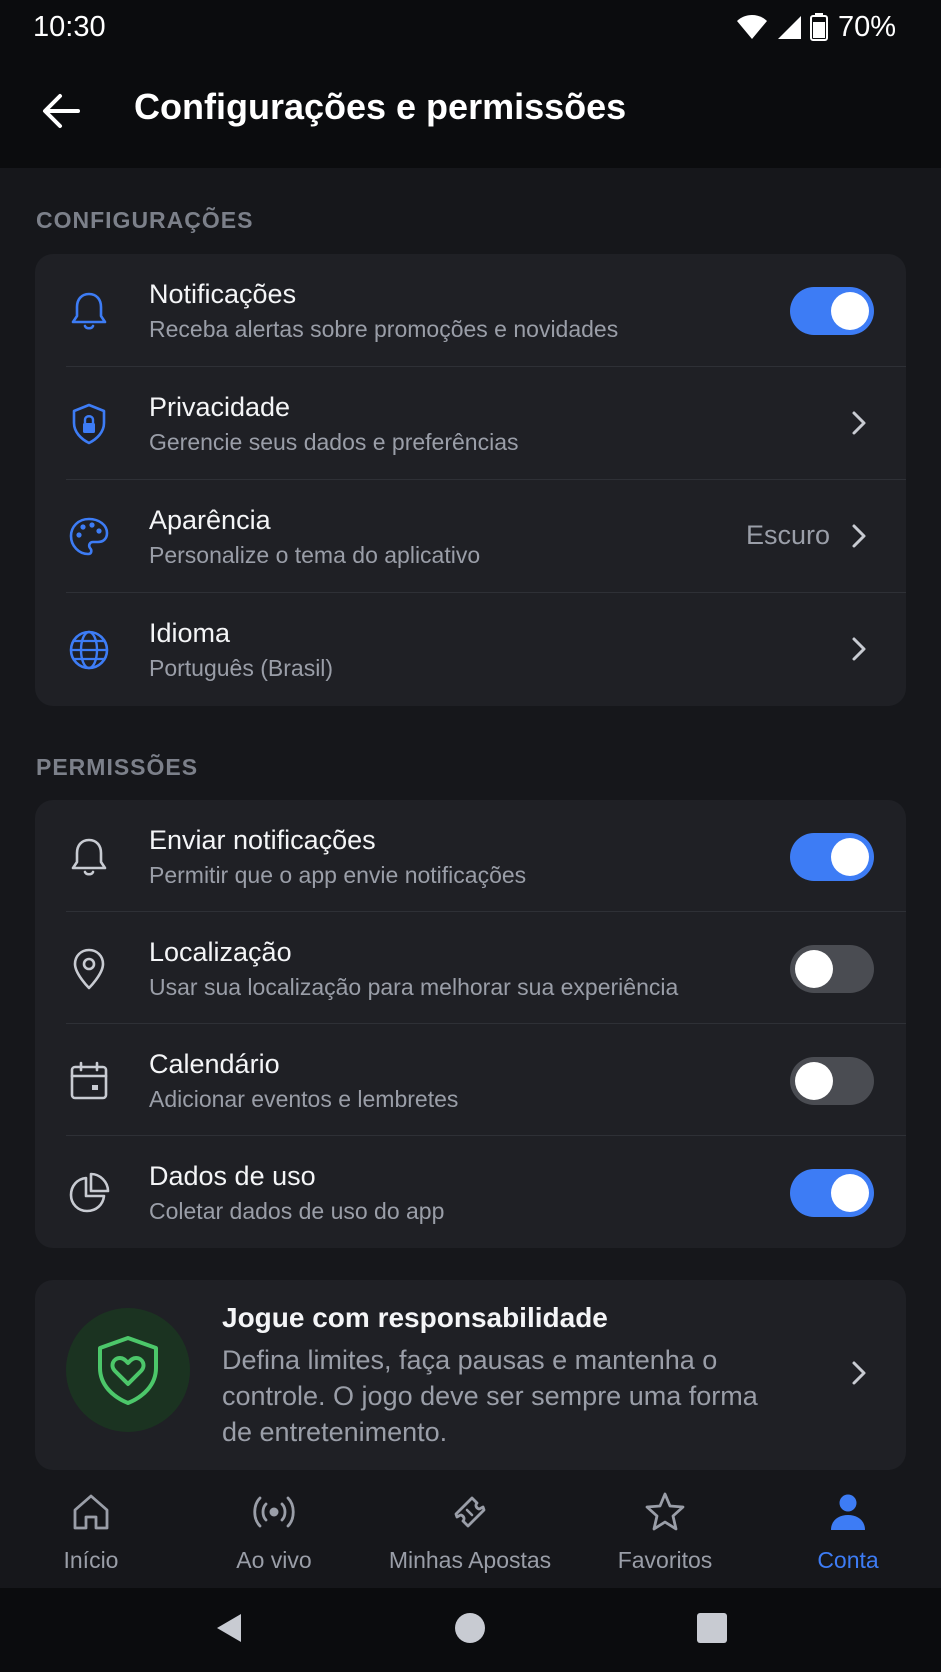 This screenshot has height=1672, width=941. What do you see at coordinates (229, 1628) in the screenshot?
I see `back-triangle-icon` at bounding box center [229, 1628].